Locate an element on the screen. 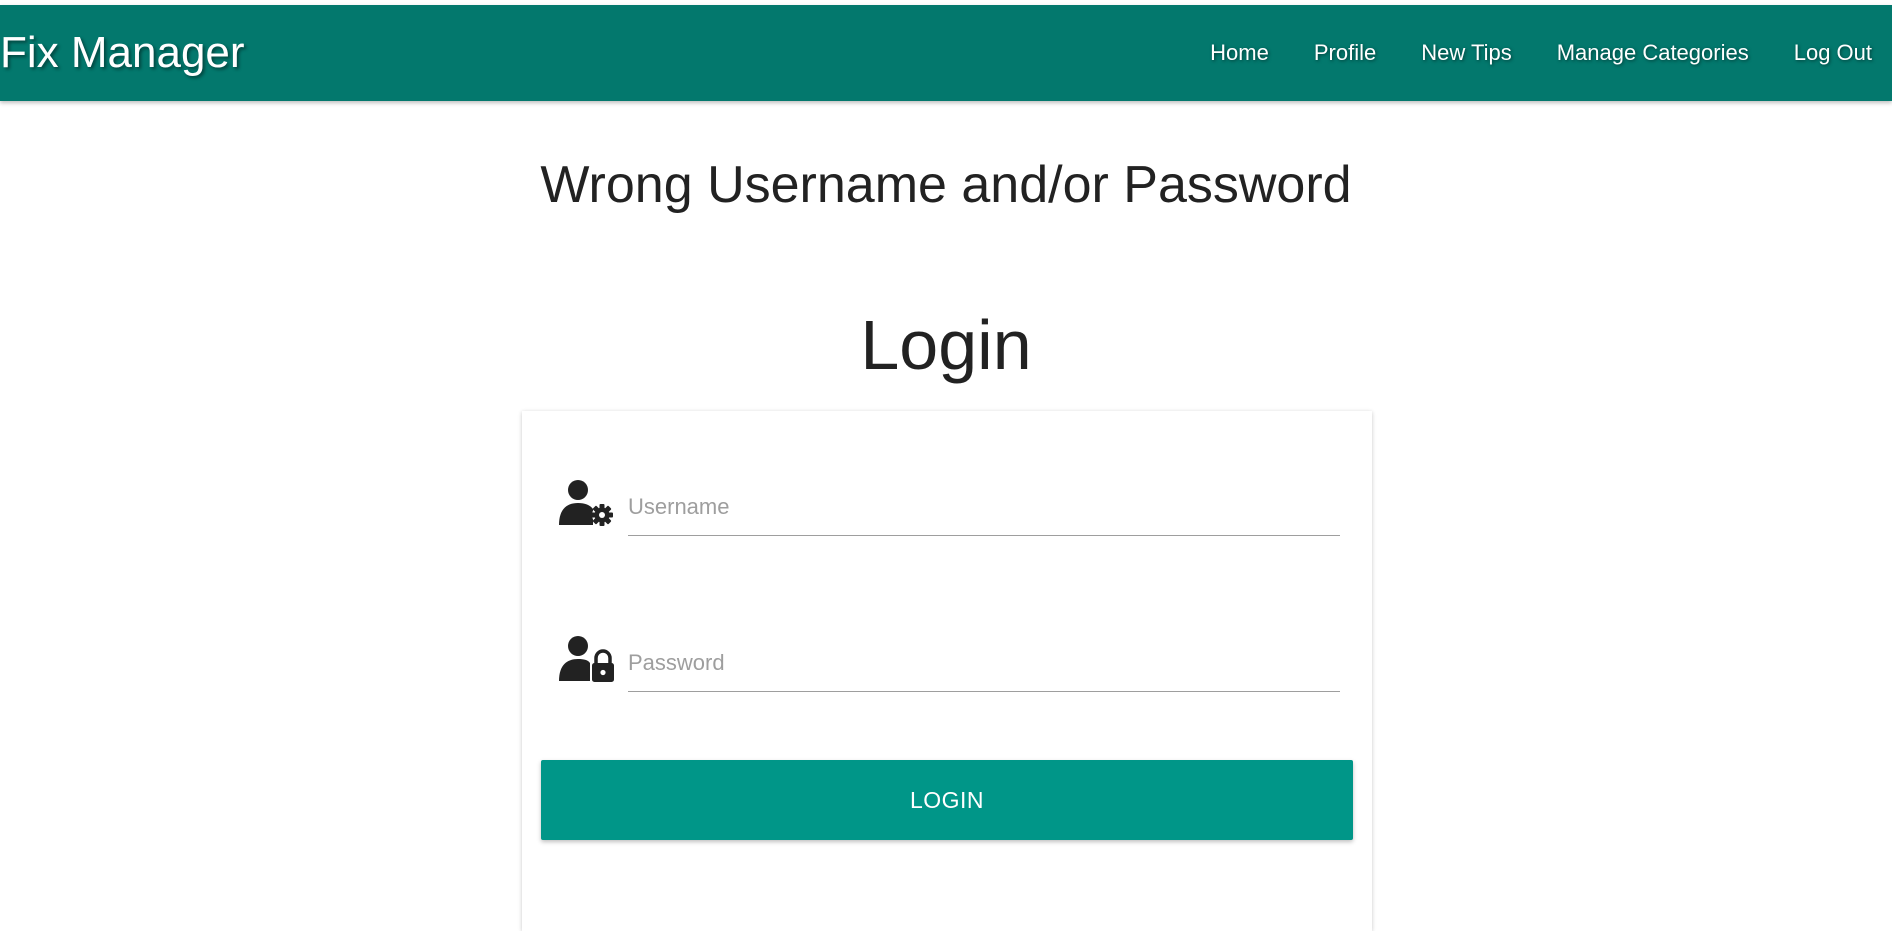 The height and width of the screenshot is (931, 1892). nav-link-profile: Profile is located at coordinates (1345, 53).